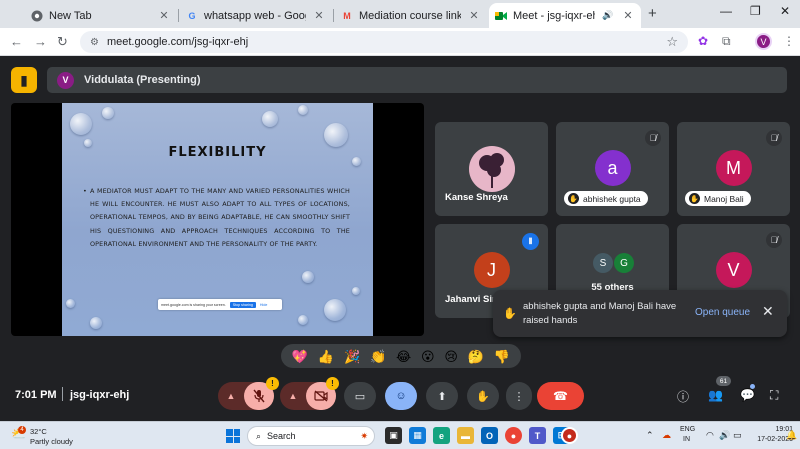 The image size is (800, 449). What do you see at coordinates (428, 356) in the screenshot?
I see `reaction-surprised-button: 😮` at bounding box center [428, 356].